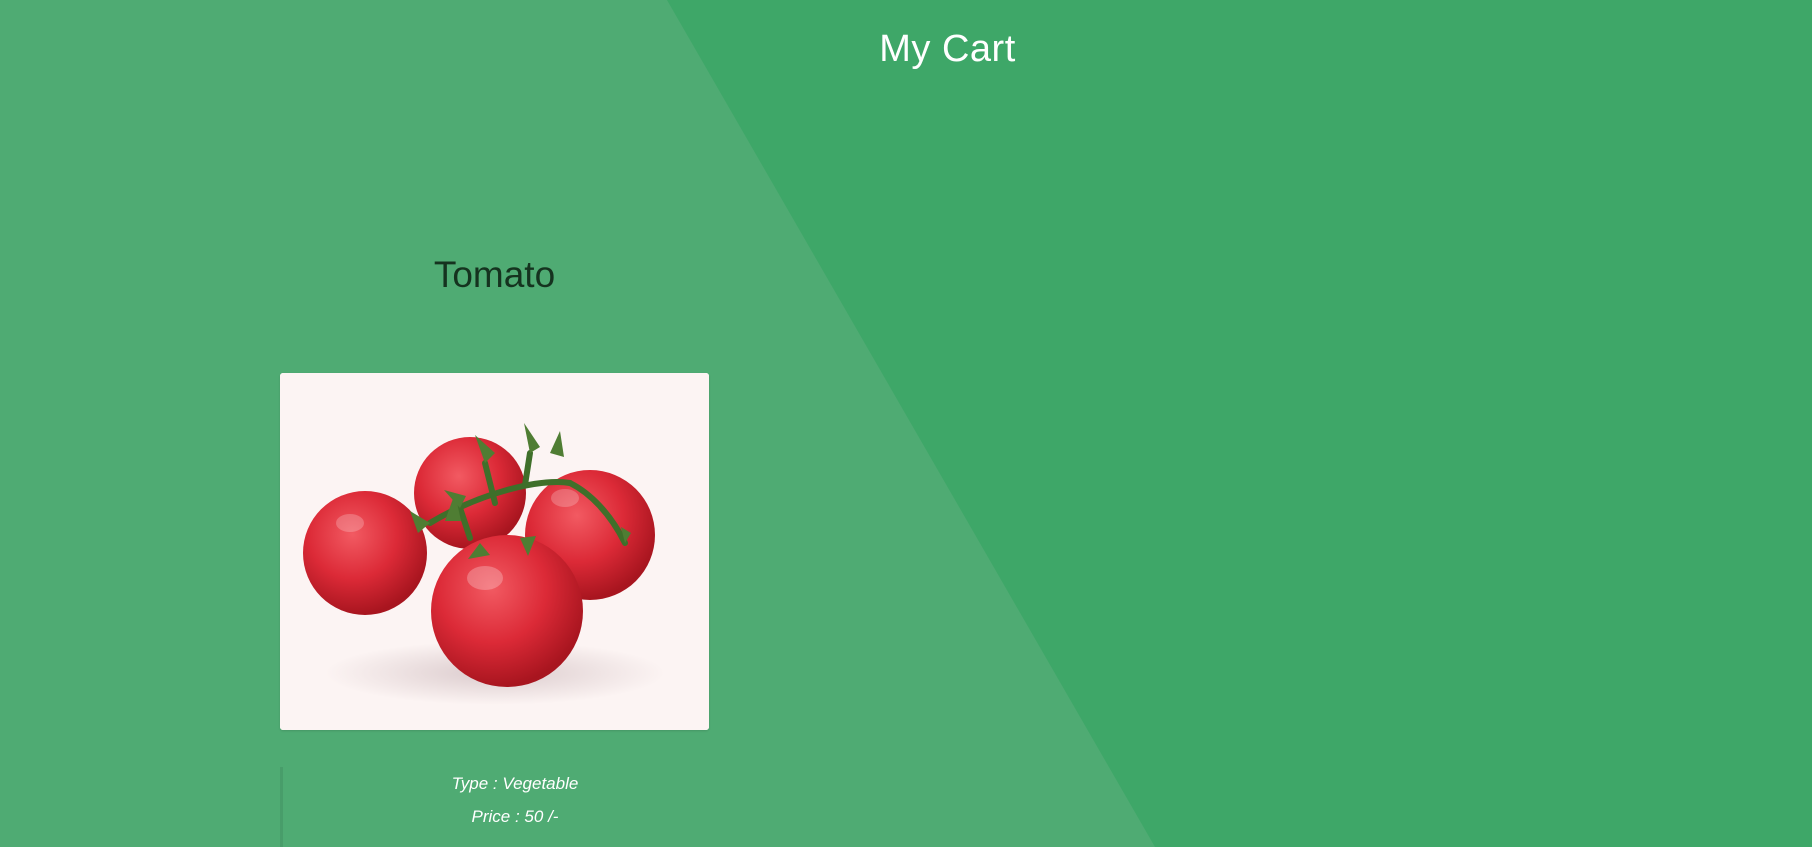 This screenshot has height=847, width=1812. I want to click on product-price: Price : 50 /-, so click(515, 816).